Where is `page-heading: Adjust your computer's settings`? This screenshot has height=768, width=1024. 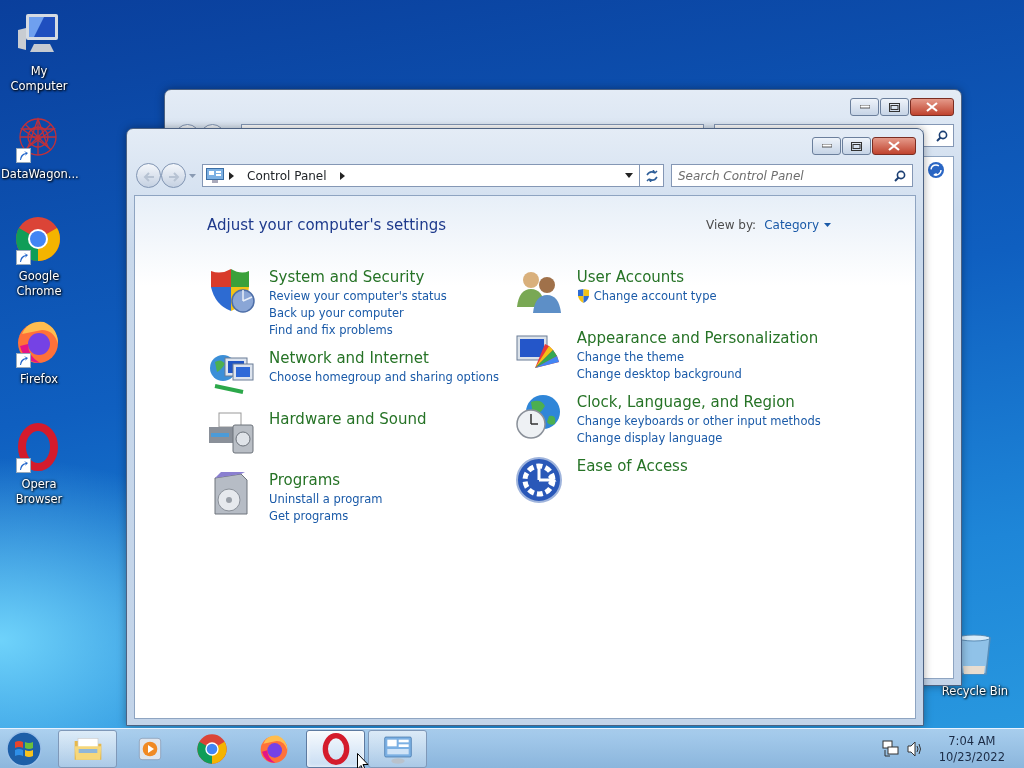
page-heading: Adjust your computer's settings is located at coordinates (327, 225).